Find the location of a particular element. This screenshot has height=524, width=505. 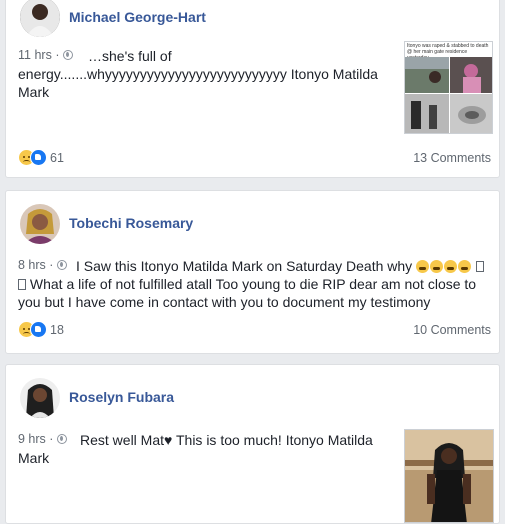

collage-photos is located at coordinates (448, 95).